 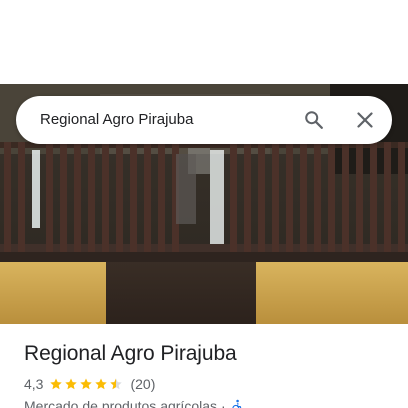 I want to click on category-row: Mercado de produtos agrícolas ·, so click(x=134, y=402).